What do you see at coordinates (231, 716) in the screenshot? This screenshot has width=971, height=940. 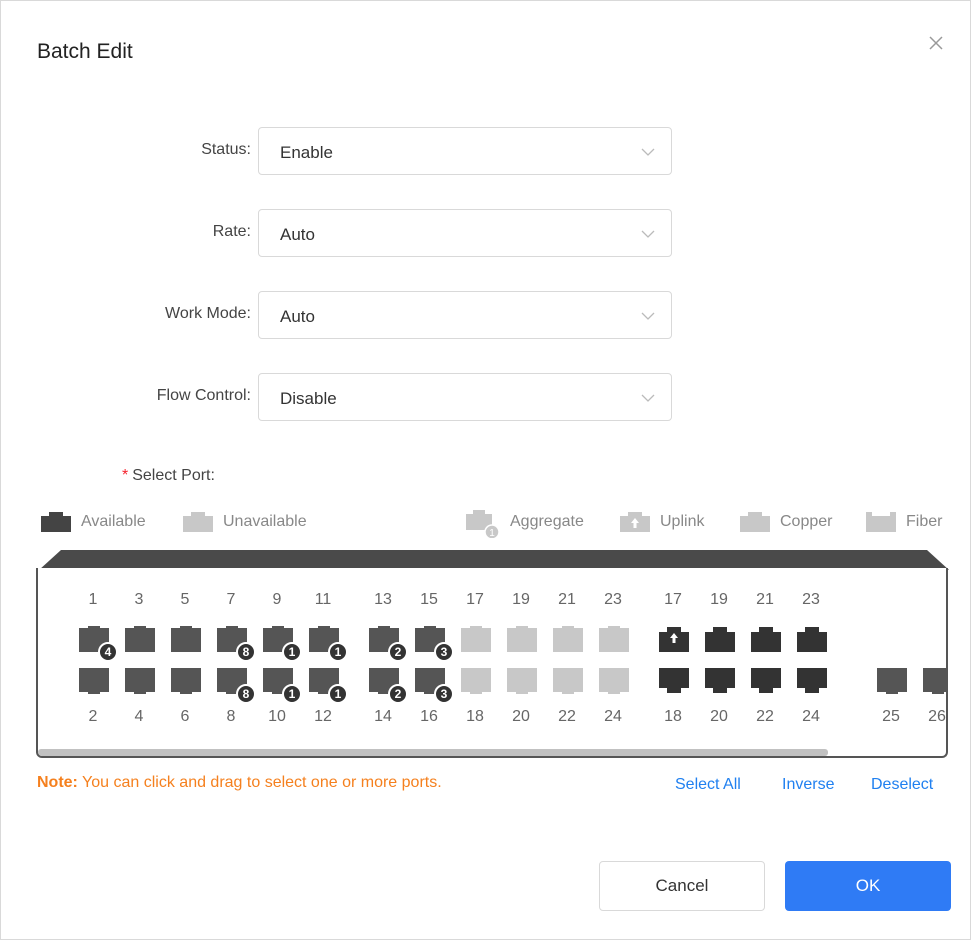 I see `port-number-bottom: 8` at bounding box center [231, 716].